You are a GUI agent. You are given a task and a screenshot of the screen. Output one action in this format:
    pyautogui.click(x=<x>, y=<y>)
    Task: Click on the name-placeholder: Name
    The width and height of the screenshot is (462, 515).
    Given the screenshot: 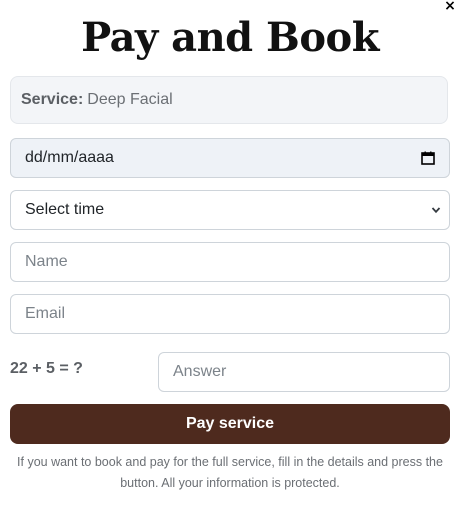 What is the action you would take?
    pyautogui.click(x=46, y=261)
    